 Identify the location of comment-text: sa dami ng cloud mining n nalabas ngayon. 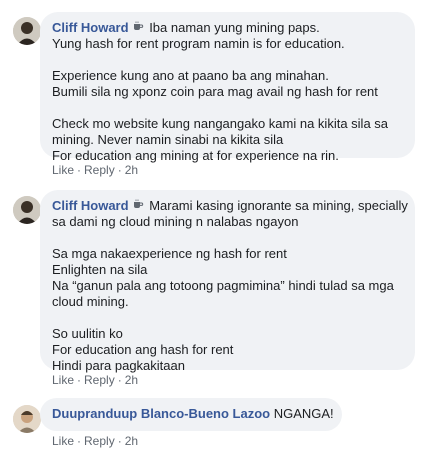
(175, 221).